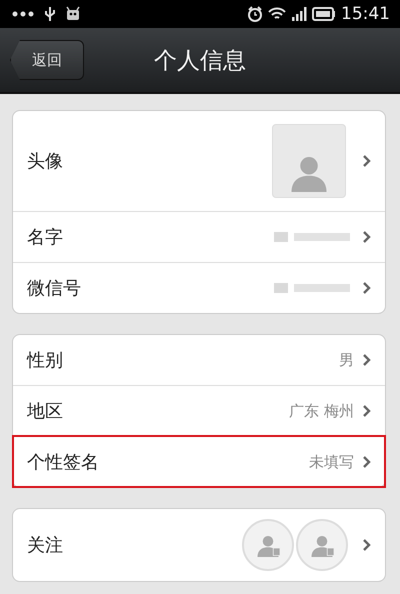  I want to click on settings-row: 名字, so click(199, 236).